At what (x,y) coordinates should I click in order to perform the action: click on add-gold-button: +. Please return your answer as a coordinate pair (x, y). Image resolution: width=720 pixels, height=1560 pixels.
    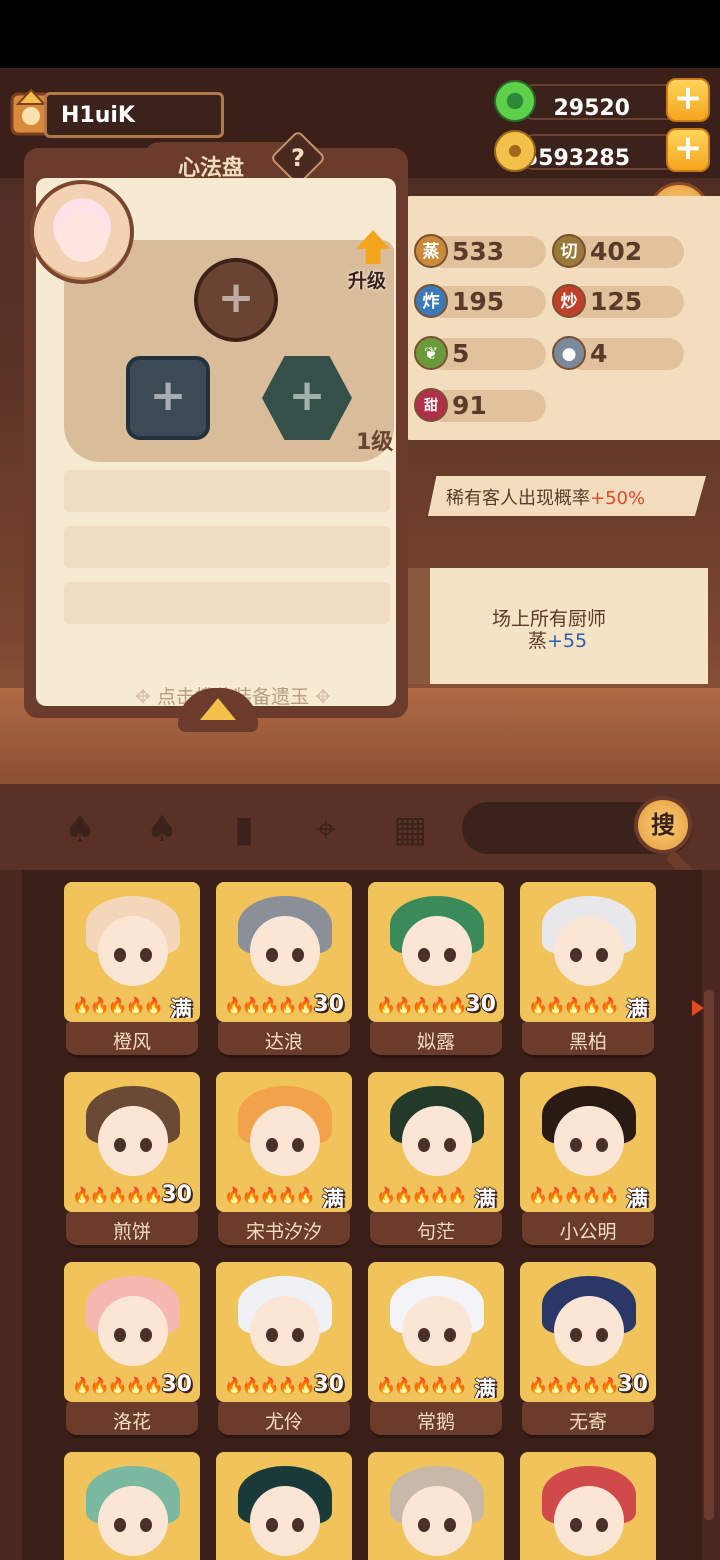
    Looking at the image, I should click on (688, 150).